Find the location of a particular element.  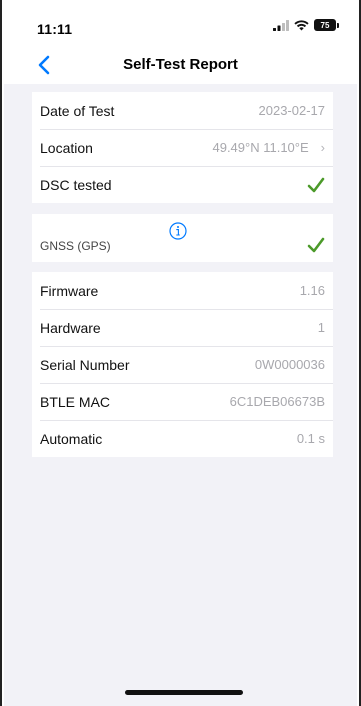

serial-number-row: Serial Number 0W0000036 is located at coordinates (182, 364).